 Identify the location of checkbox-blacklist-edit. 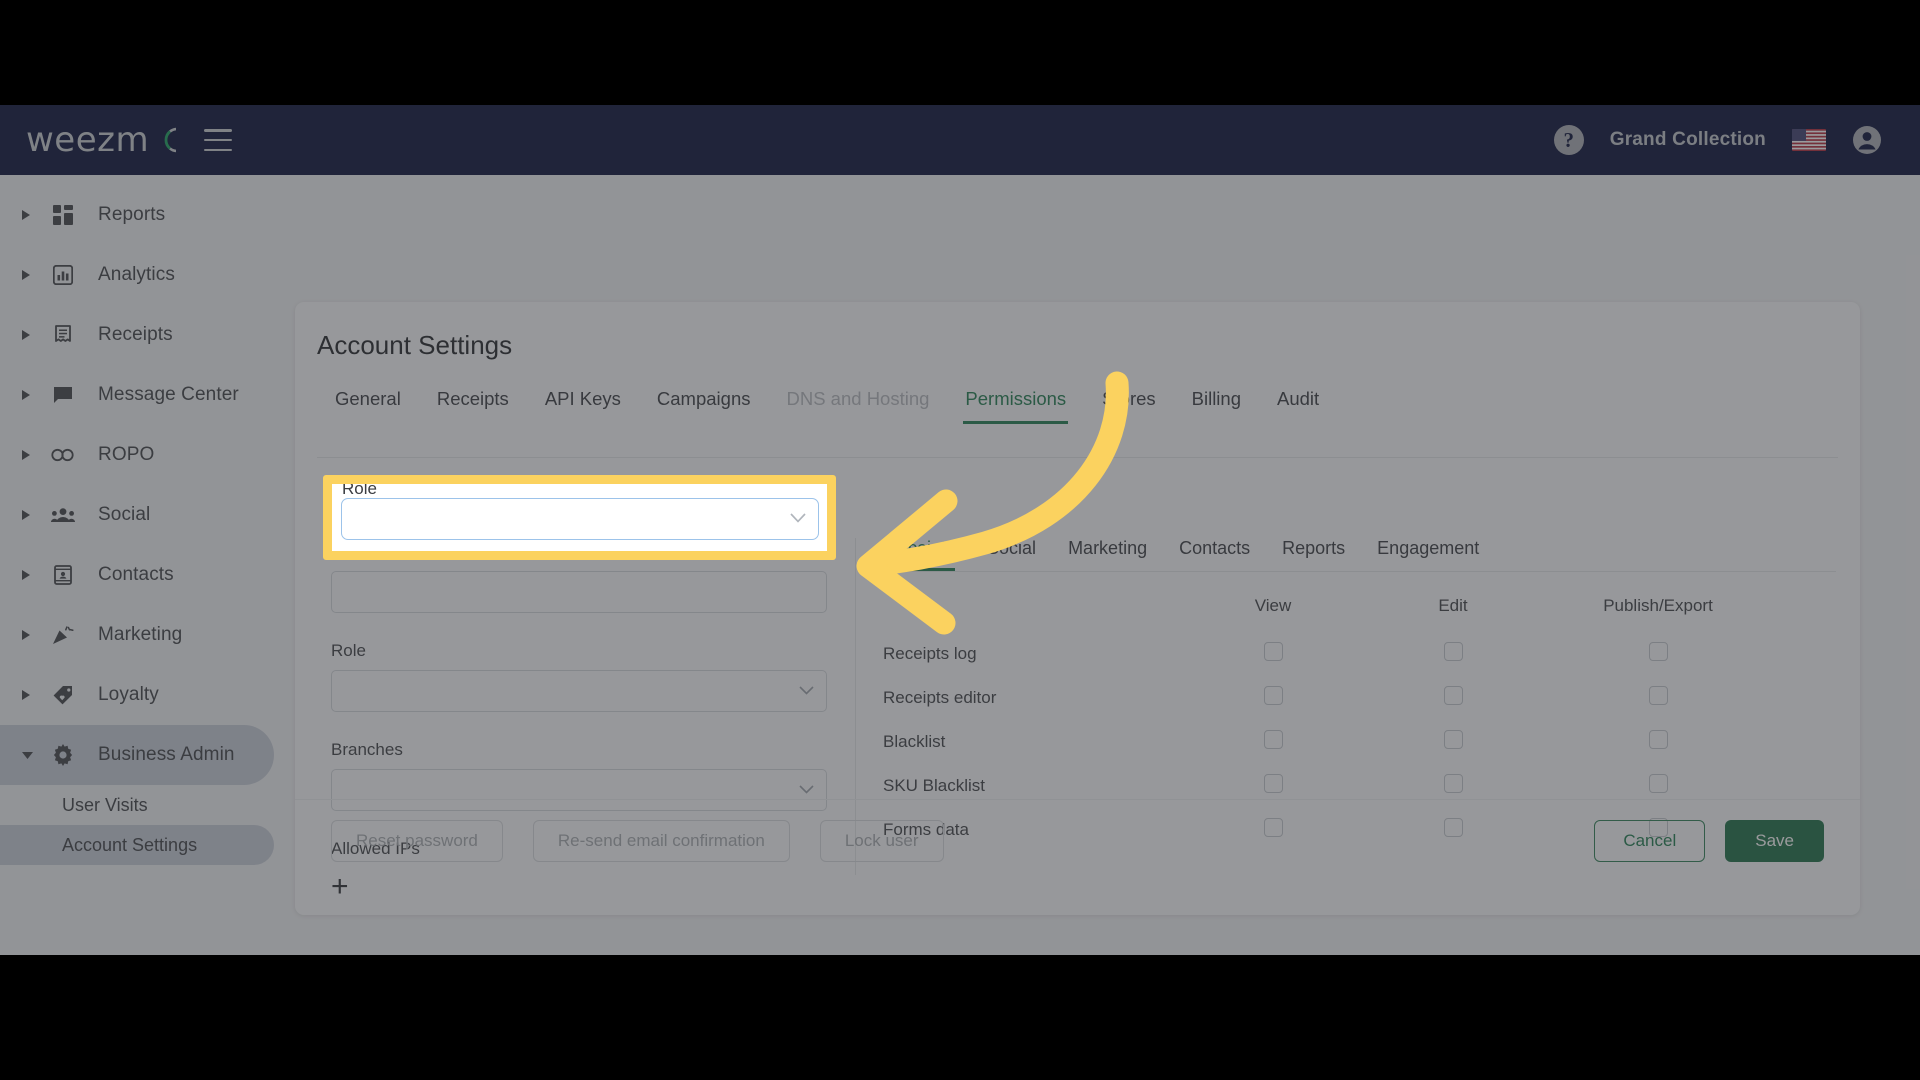
(1453, 739).